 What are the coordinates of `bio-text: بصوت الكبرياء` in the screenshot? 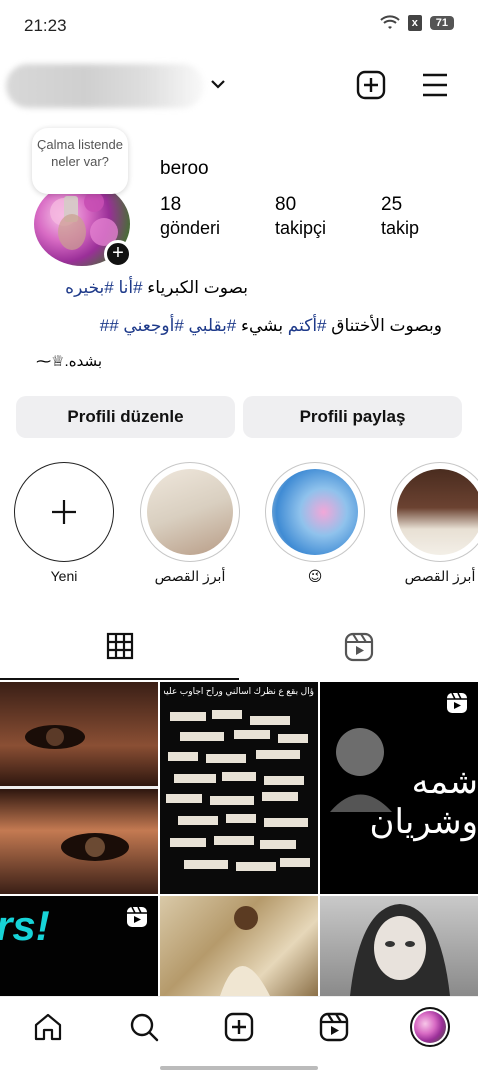 It's located at (197, 287).